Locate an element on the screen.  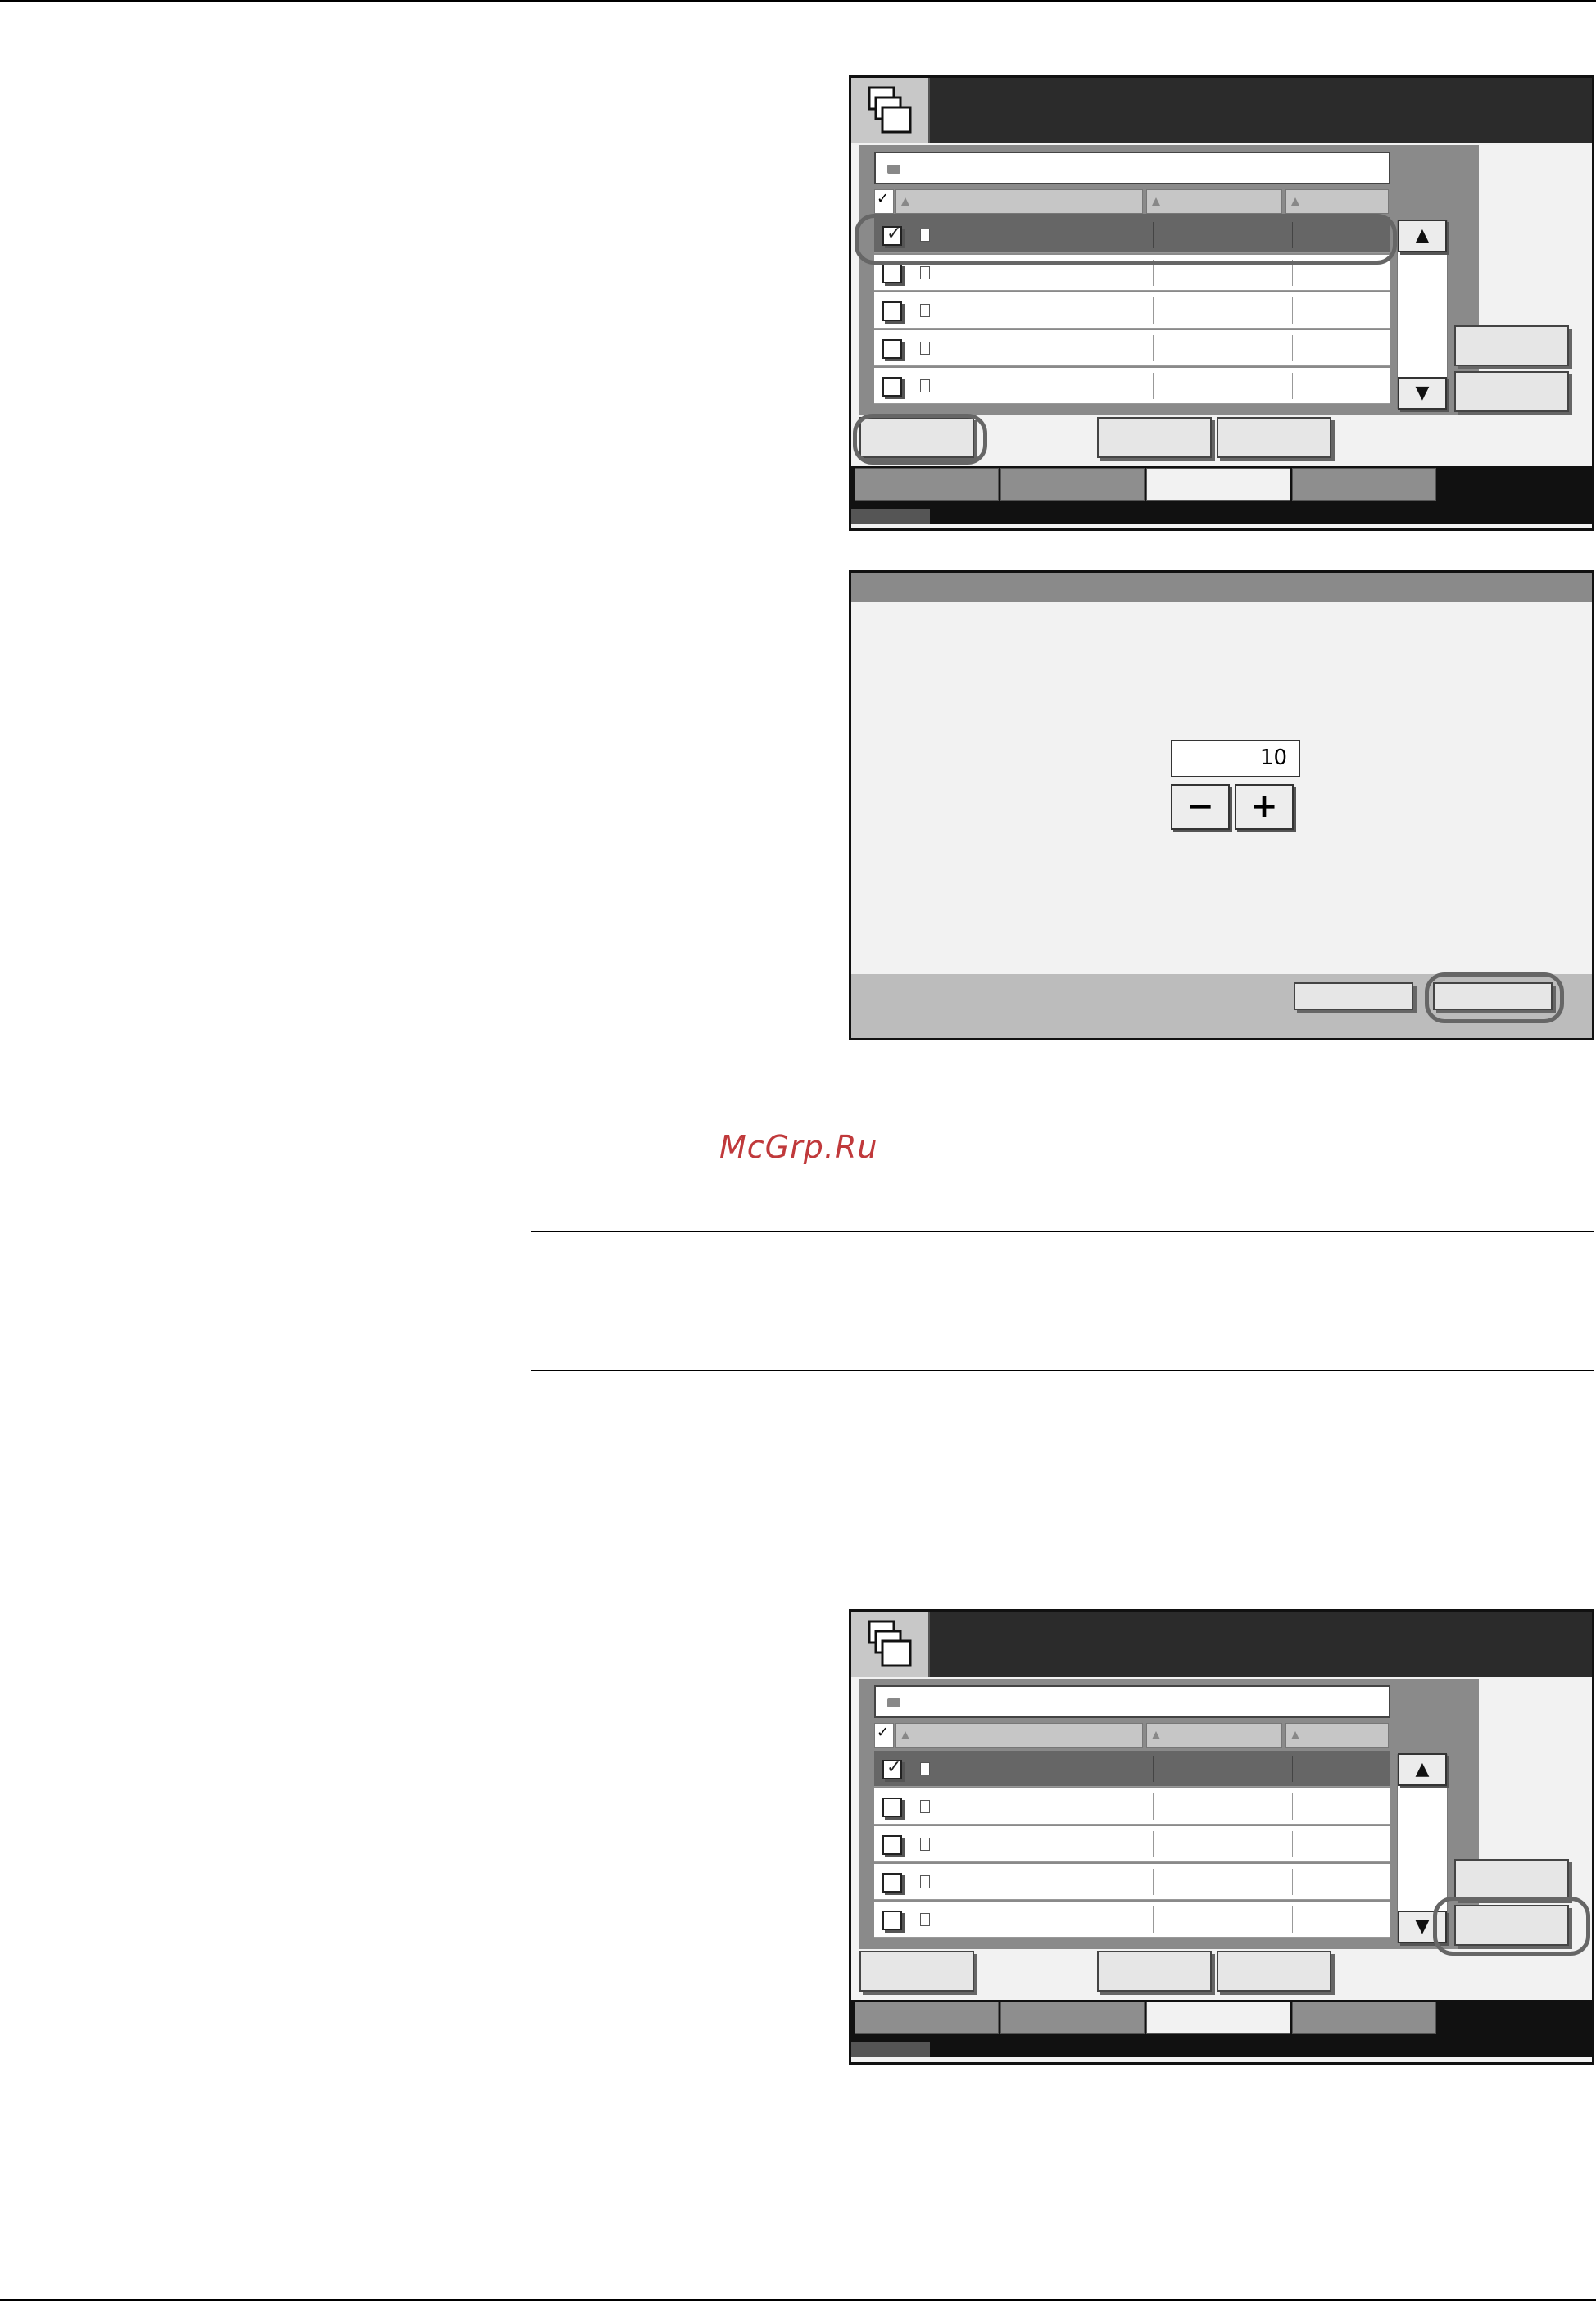
scroll-down-button: ▼ is located at coordinates (1422, 393).